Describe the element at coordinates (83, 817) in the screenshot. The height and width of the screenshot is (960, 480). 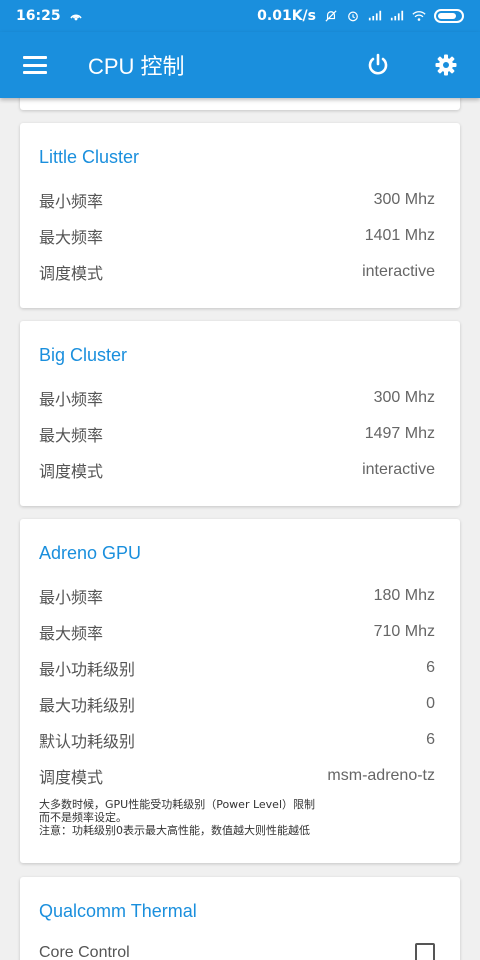
I see `note-line: 而不是频率设定。` at that location.